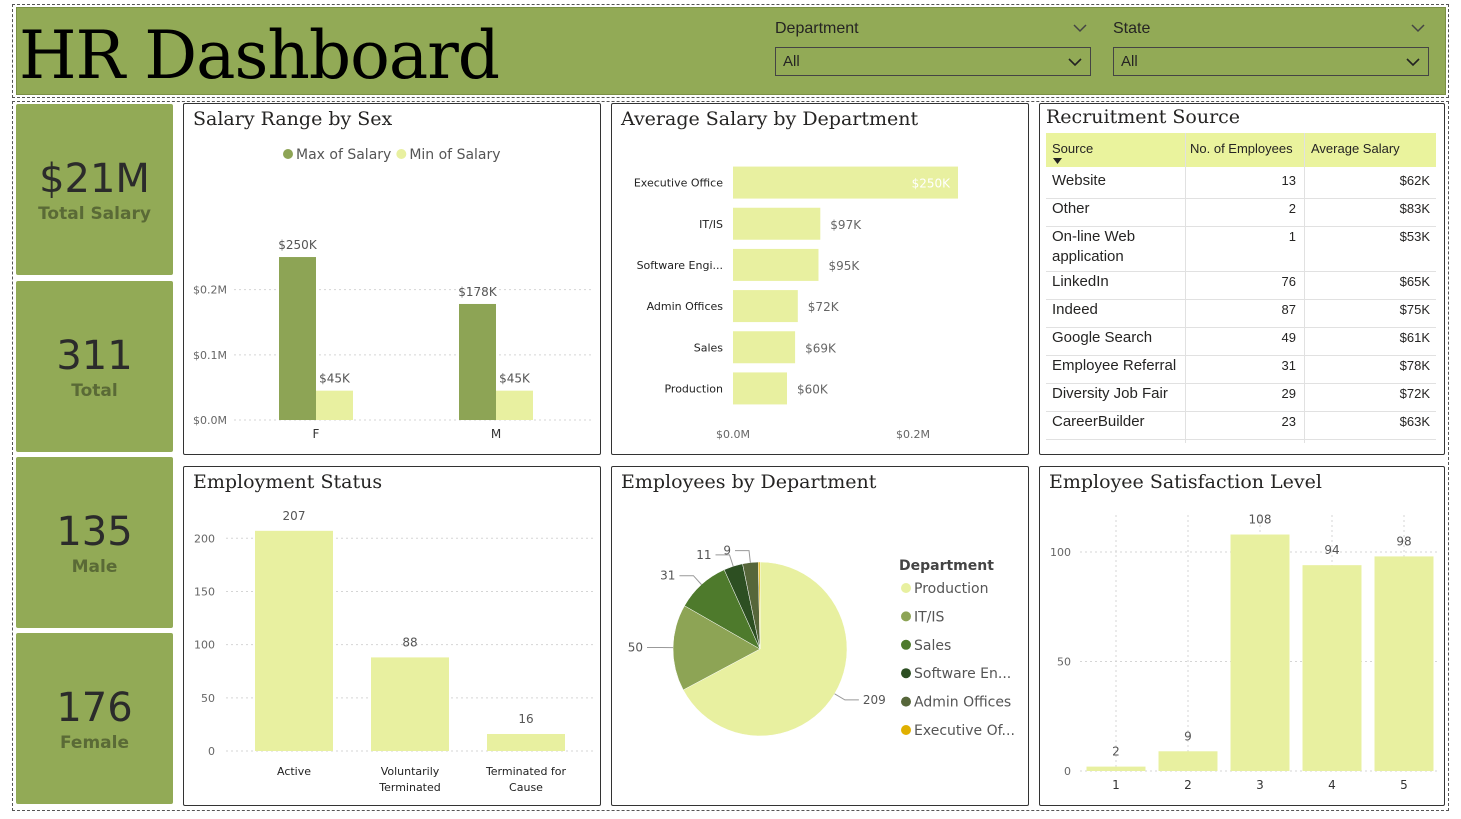  Describe the element at coordinates (1116, 785) in the screenshot. I see `x-tick-label: 1` at that location.